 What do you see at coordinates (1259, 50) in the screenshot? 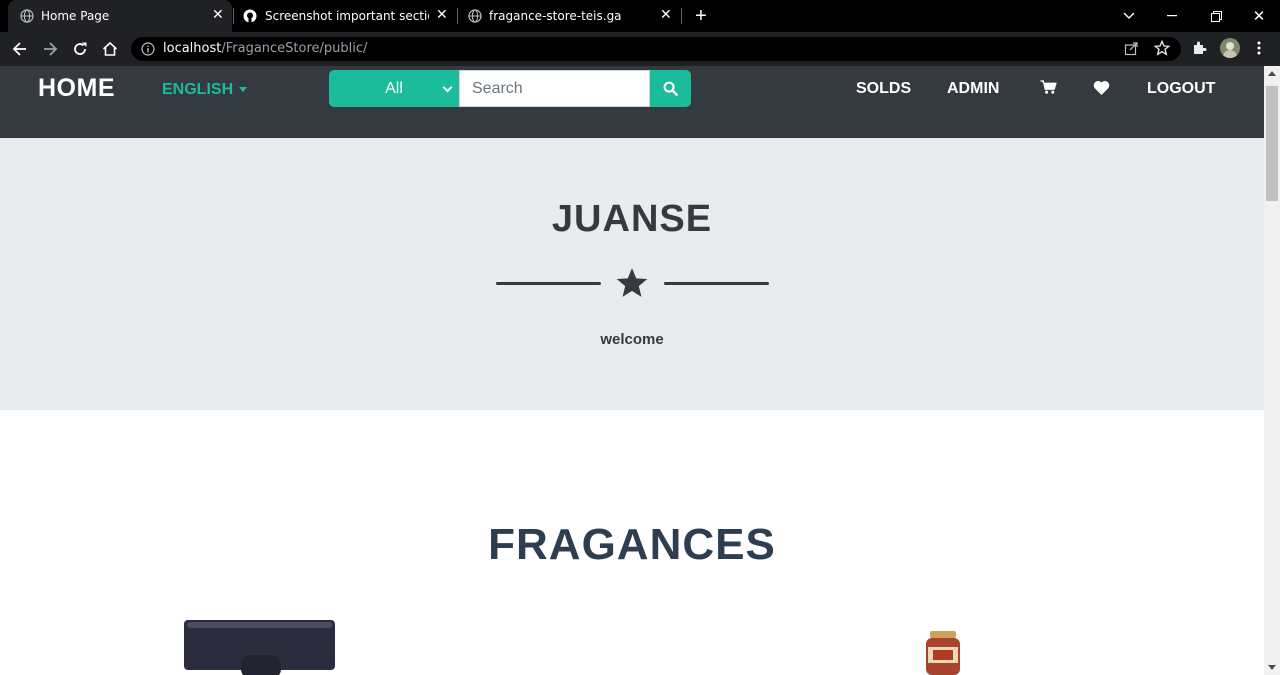
I see `menu-icon` at bounding box center [1259, 50].